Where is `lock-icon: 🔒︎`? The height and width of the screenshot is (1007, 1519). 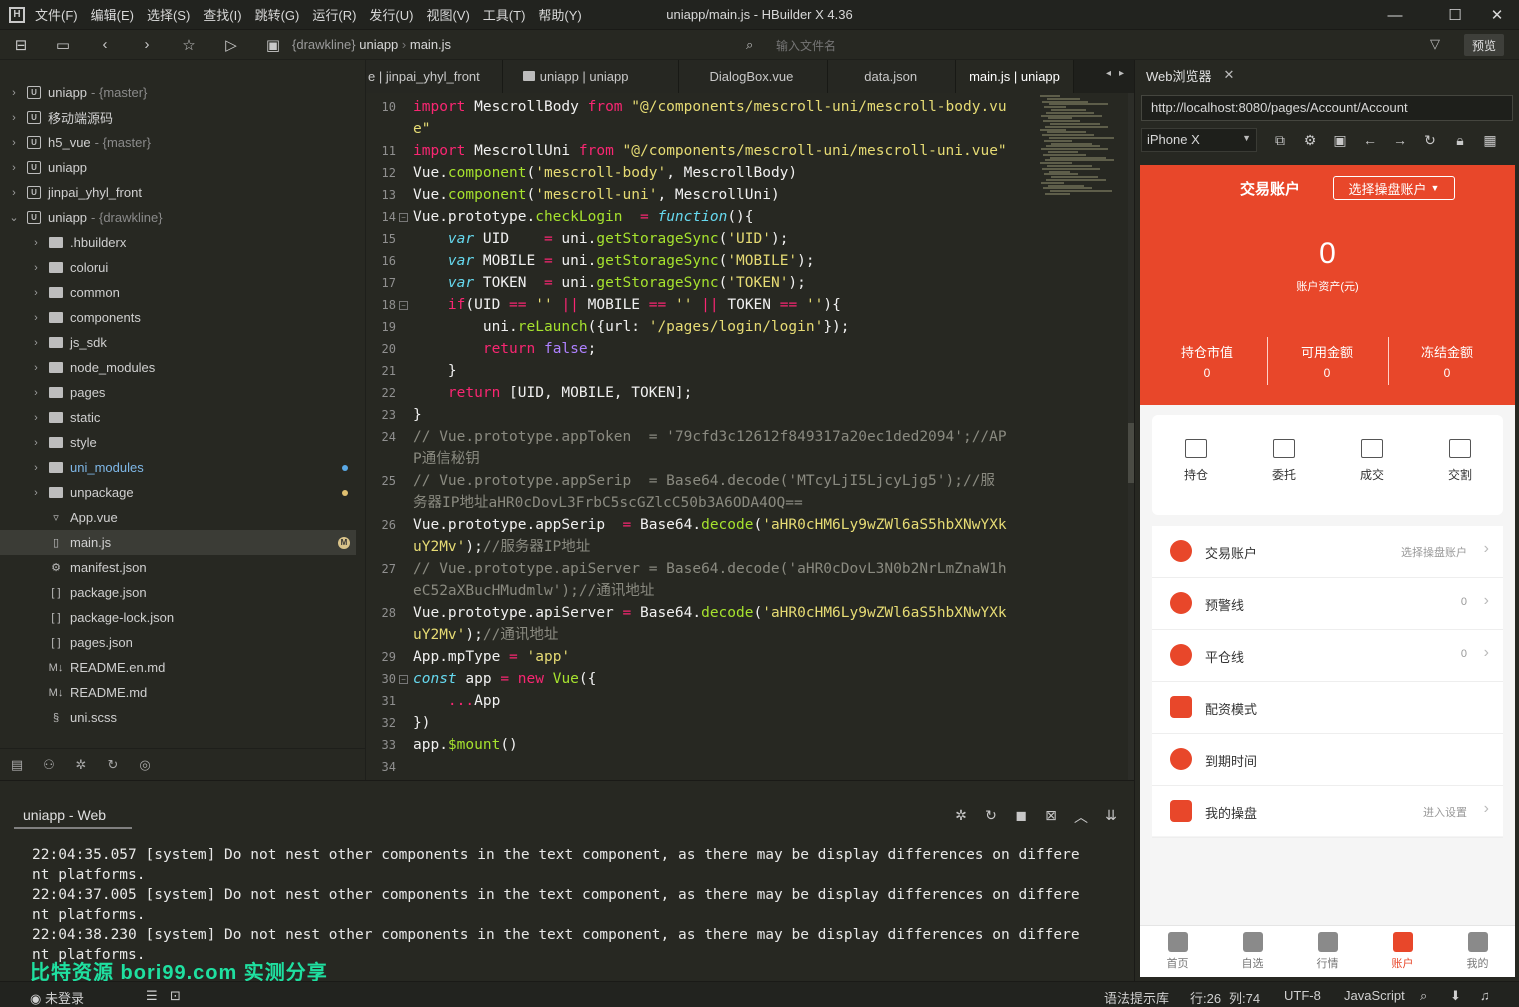
lock-icon: 🔒︎ is located at coordinates (1460, 140).